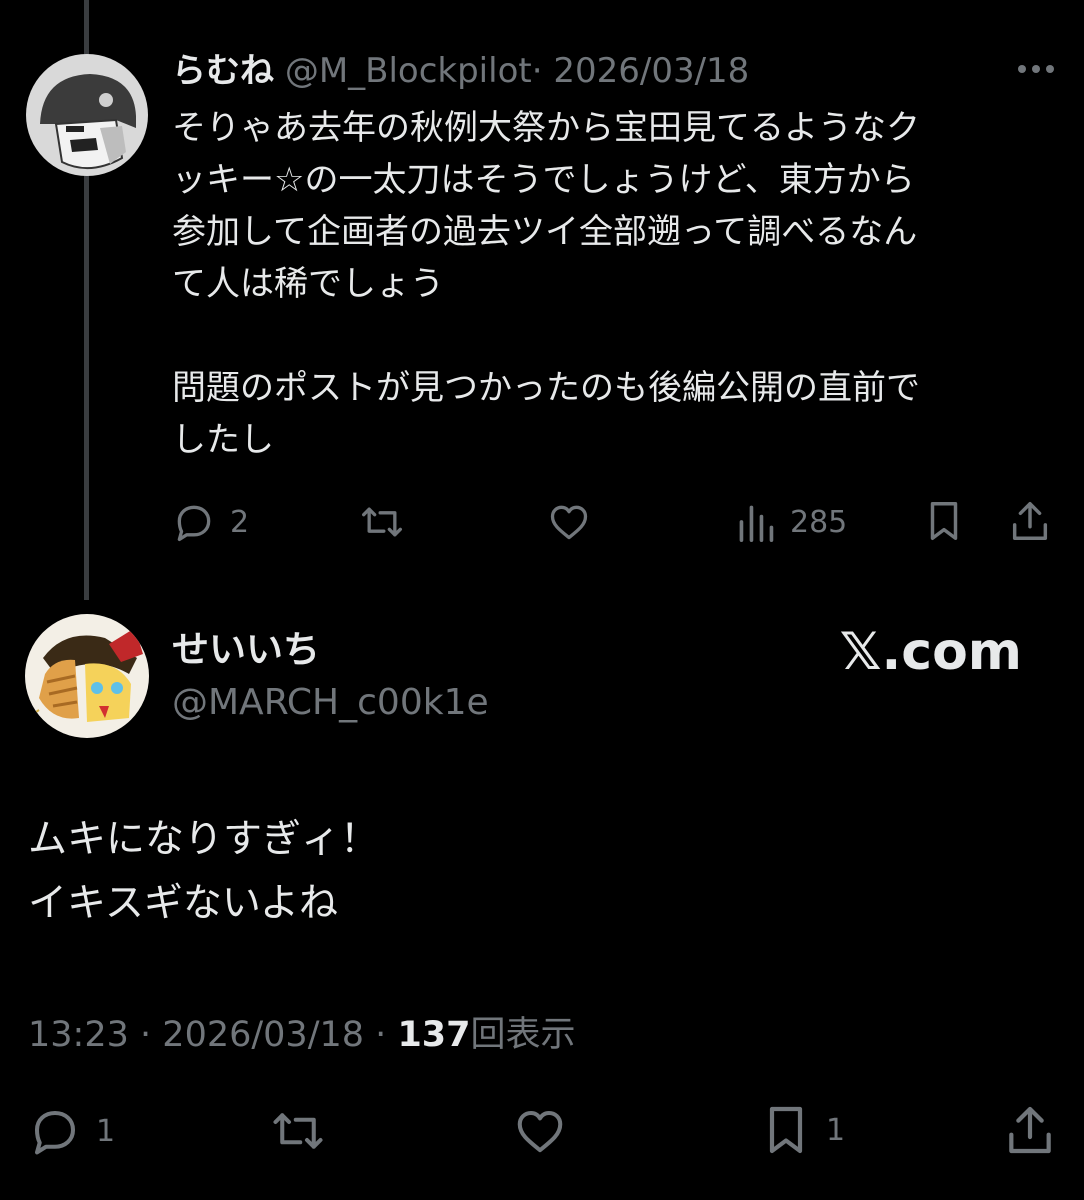  I want to click on main-avatar, so click(87, 676).